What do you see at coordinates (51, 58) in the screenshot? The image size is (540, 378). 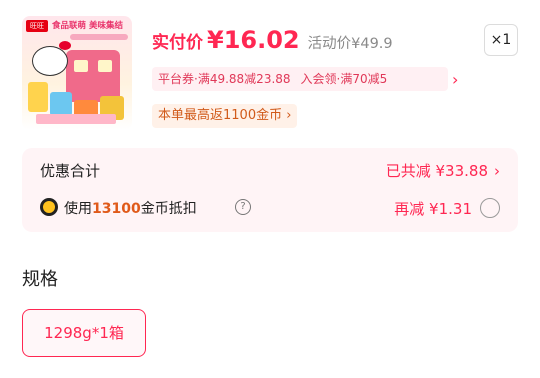 I see `hello-kitty-illustration` at bounding box center [51, 58].